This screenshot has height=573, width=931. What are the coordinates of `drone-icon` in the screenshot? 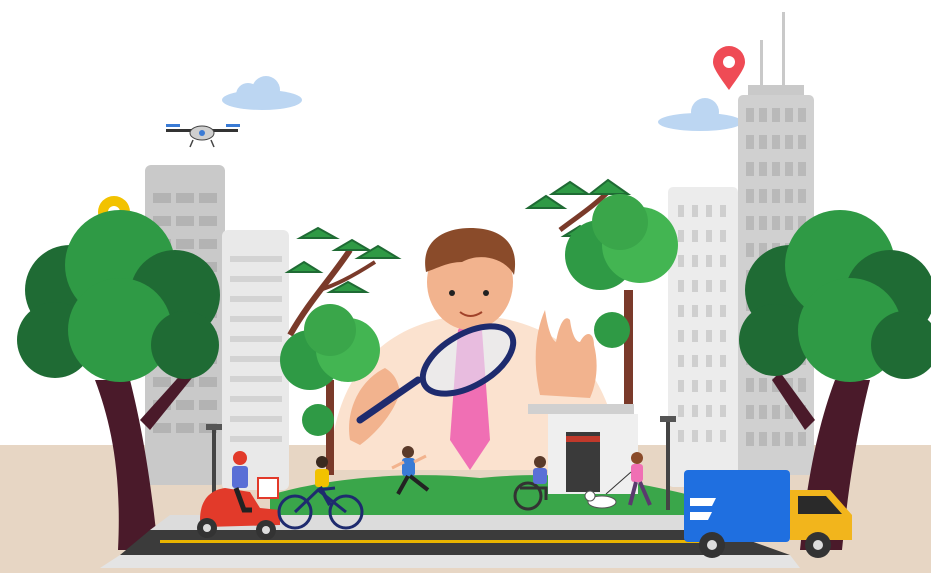 It's located at (203, 136).